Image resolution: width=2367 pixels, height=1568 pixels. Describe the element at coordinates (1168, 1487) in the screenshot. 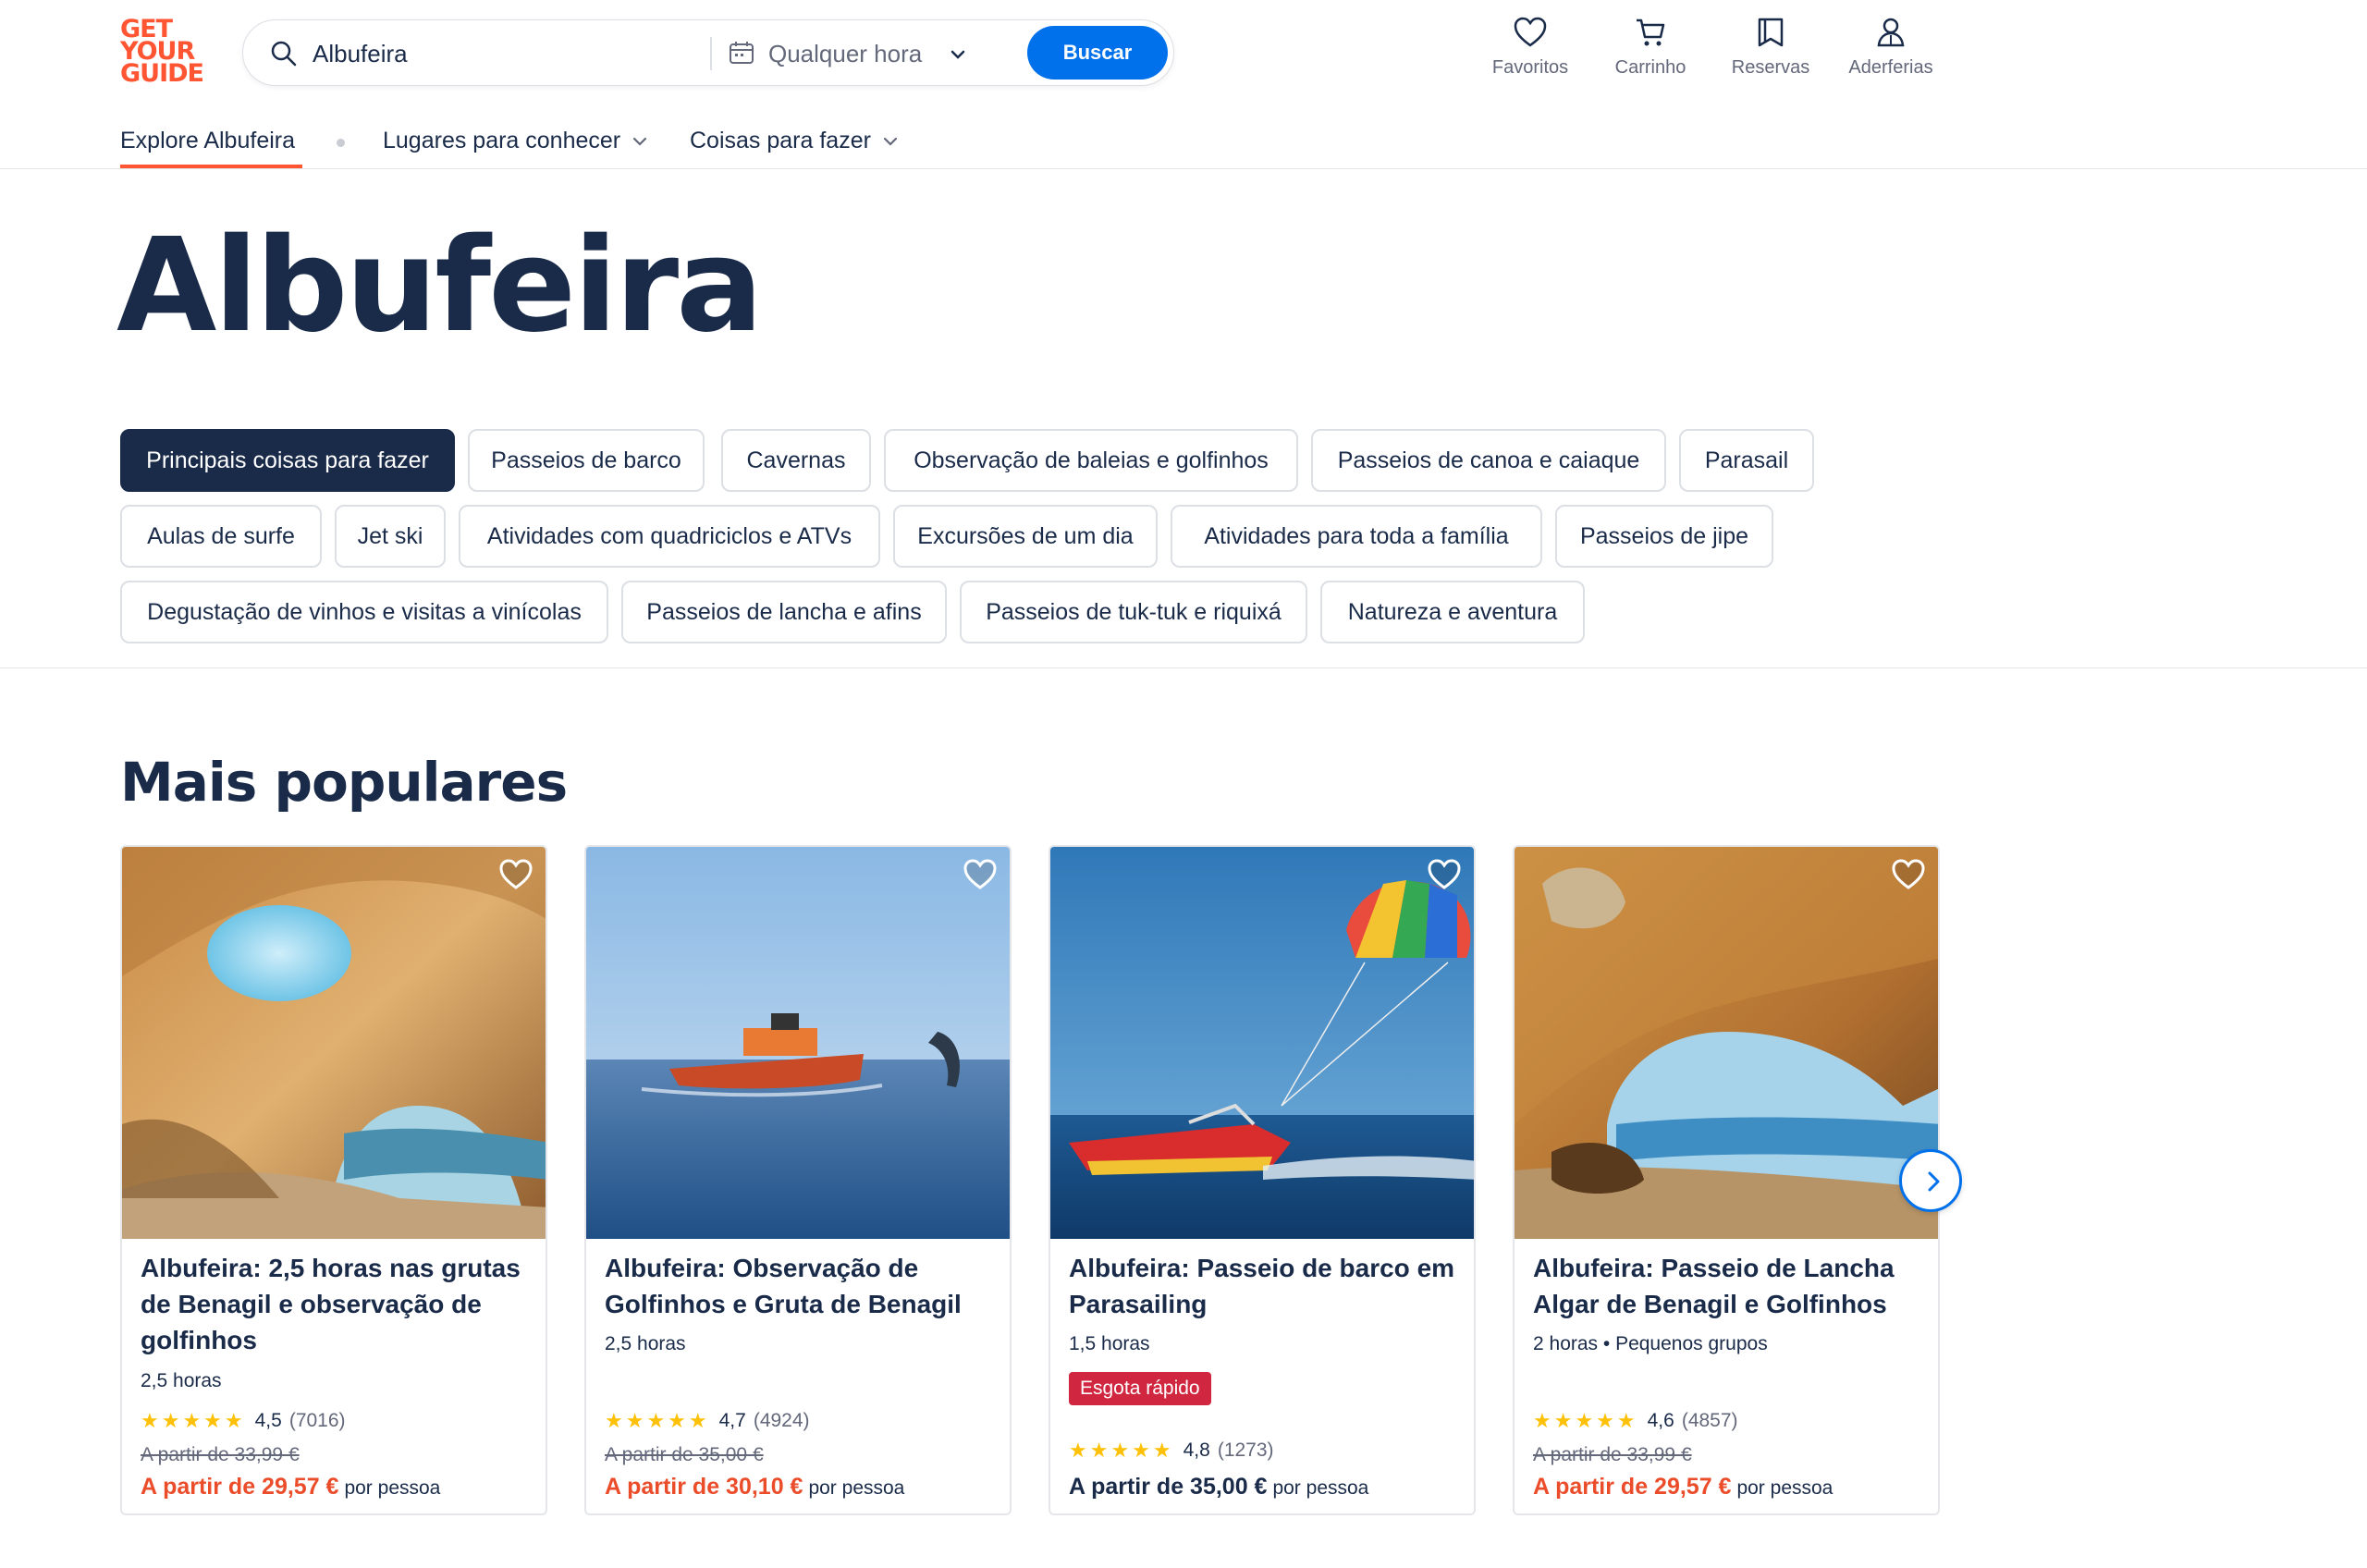

I see `price-value: A partir de 35,00 €` at that location.